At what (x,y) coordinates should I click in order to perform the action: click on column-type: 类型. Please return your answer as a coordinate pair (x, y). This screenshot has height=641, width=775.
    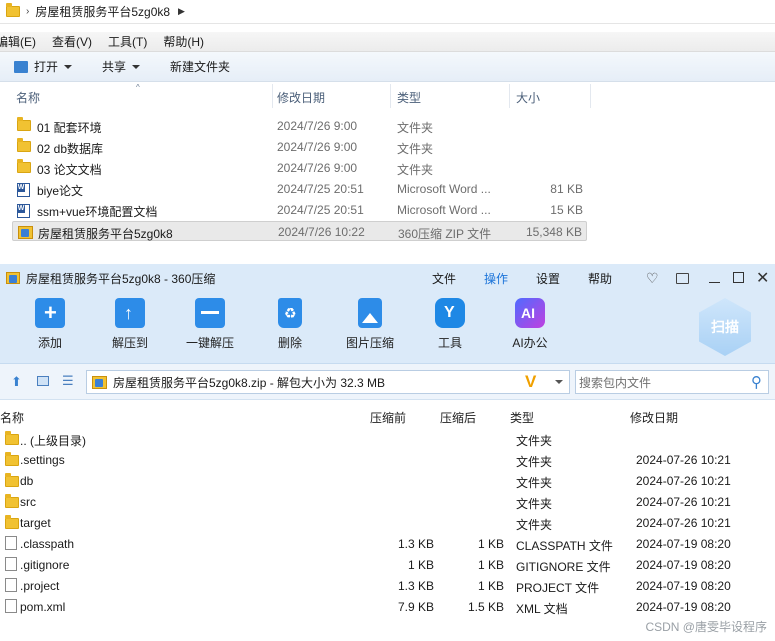
    Looking at the image, I should click on (409, 97).